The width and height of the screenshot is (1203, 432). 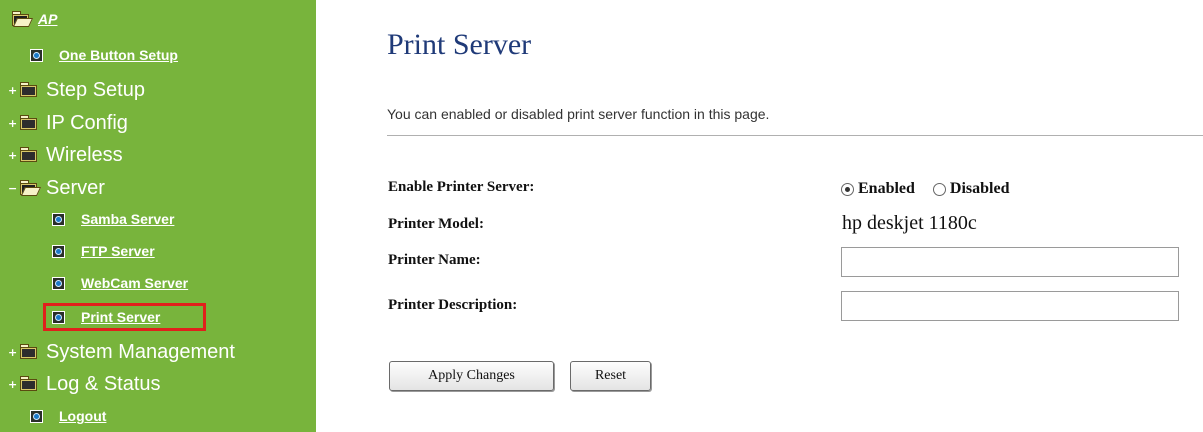 I want to click on sidebar-item-label: Log & Status, so click(x=103, y=384).